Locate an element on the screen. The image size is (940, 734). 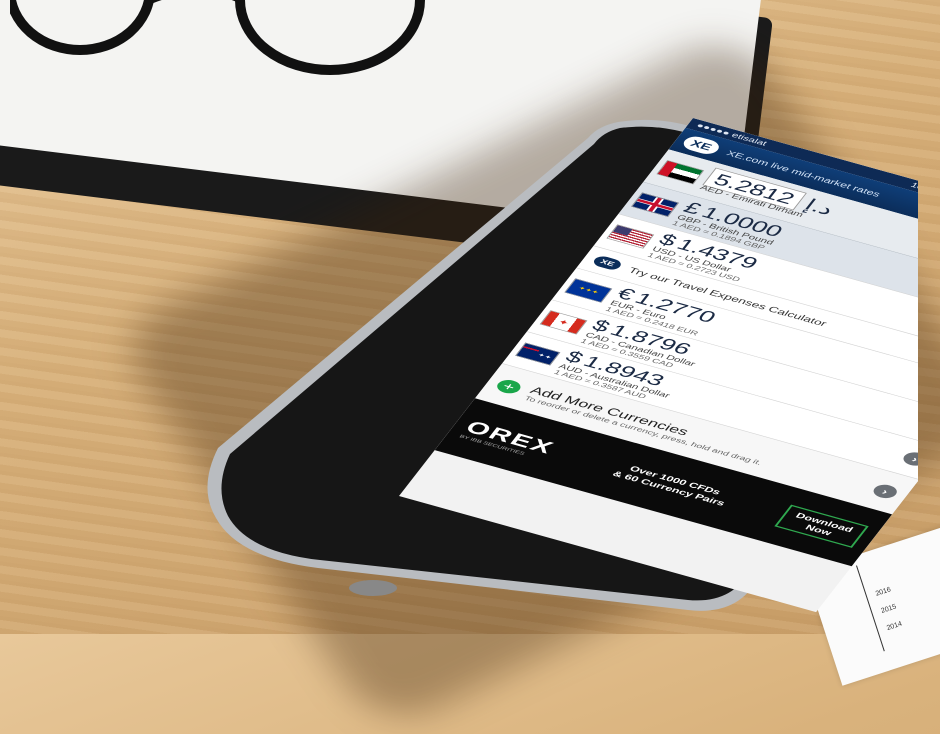
flag-ae-icon is located at coordinates (680, 172).